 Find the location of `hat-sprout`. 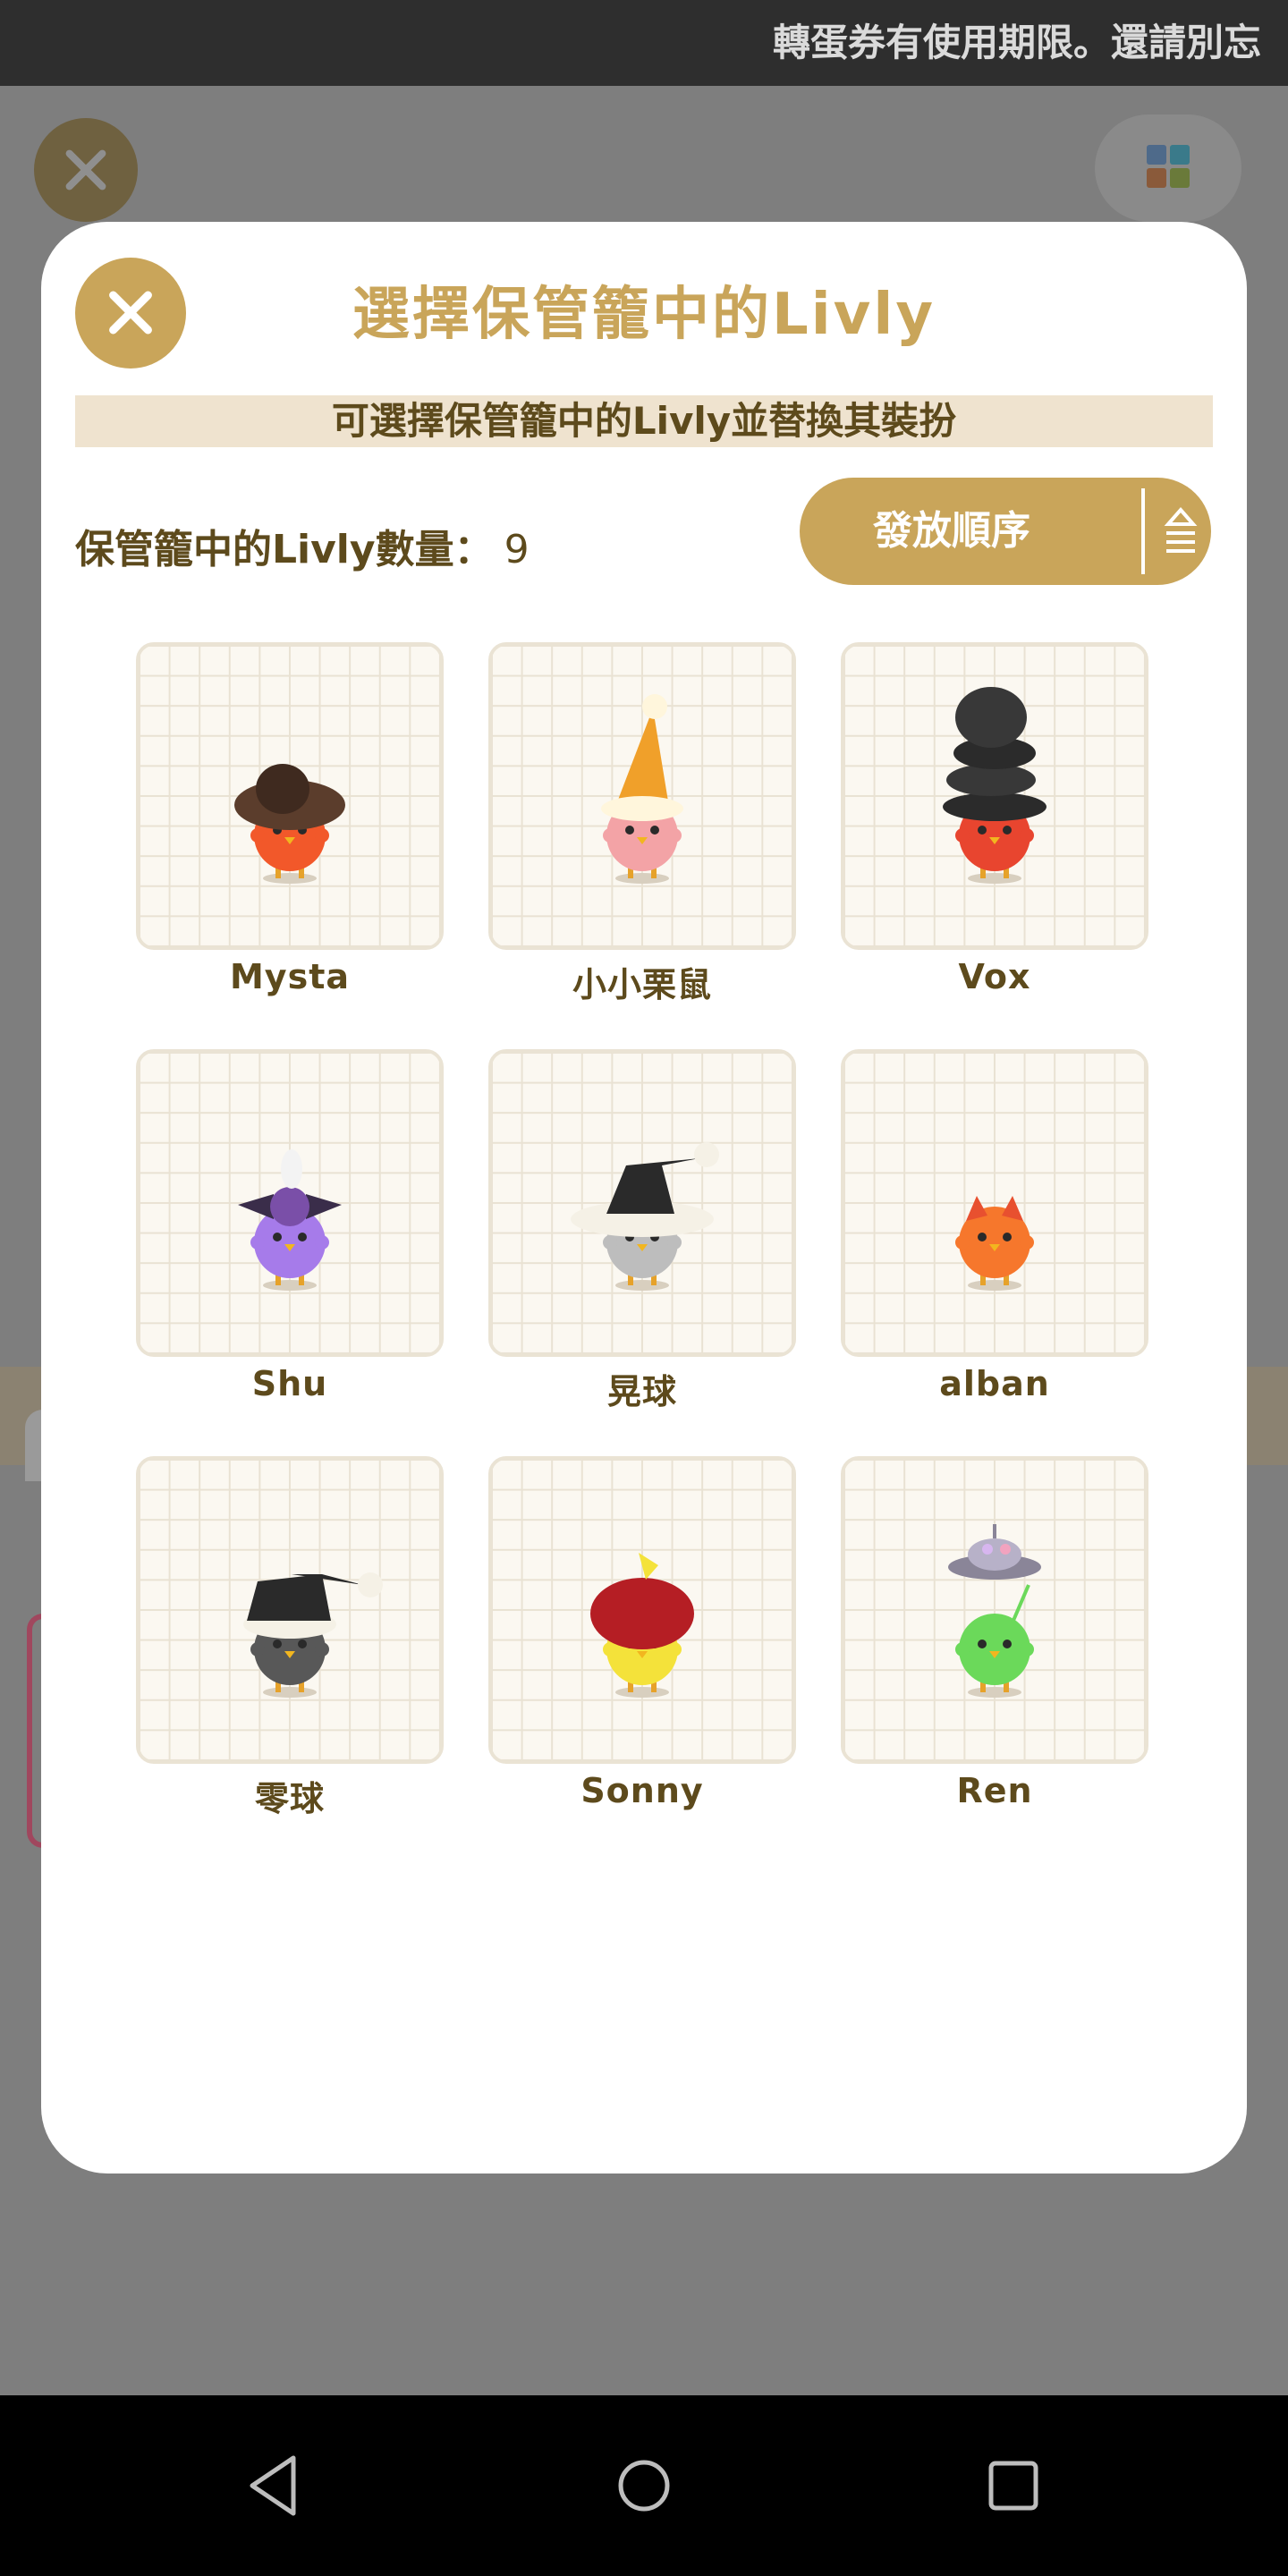

hat-sprout is located at coordinates (648, 1566).